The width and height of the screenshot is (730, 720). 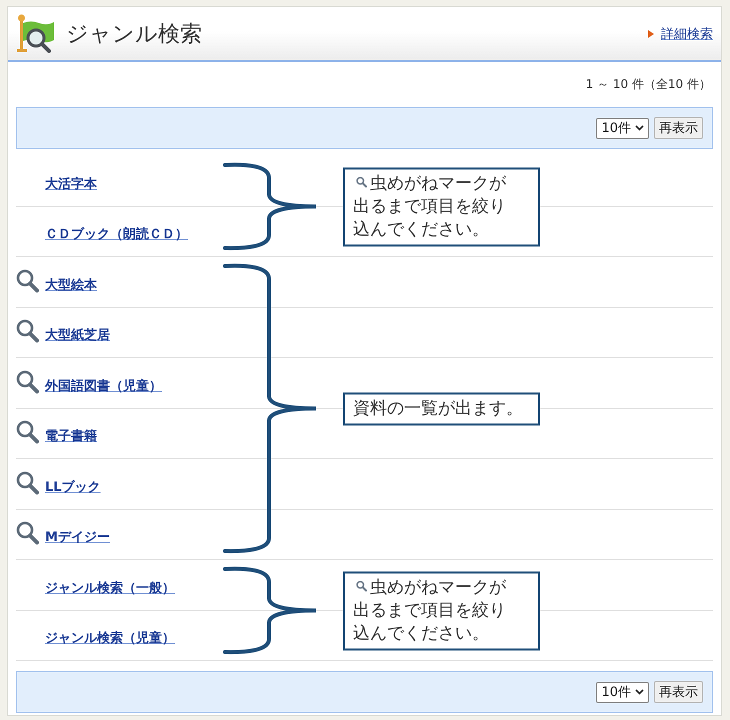 What do you see at coordinates (103, 385) in the screenshot?
I see `genre-link: 外国語図書（児童）` at bounding box center [103, 385].